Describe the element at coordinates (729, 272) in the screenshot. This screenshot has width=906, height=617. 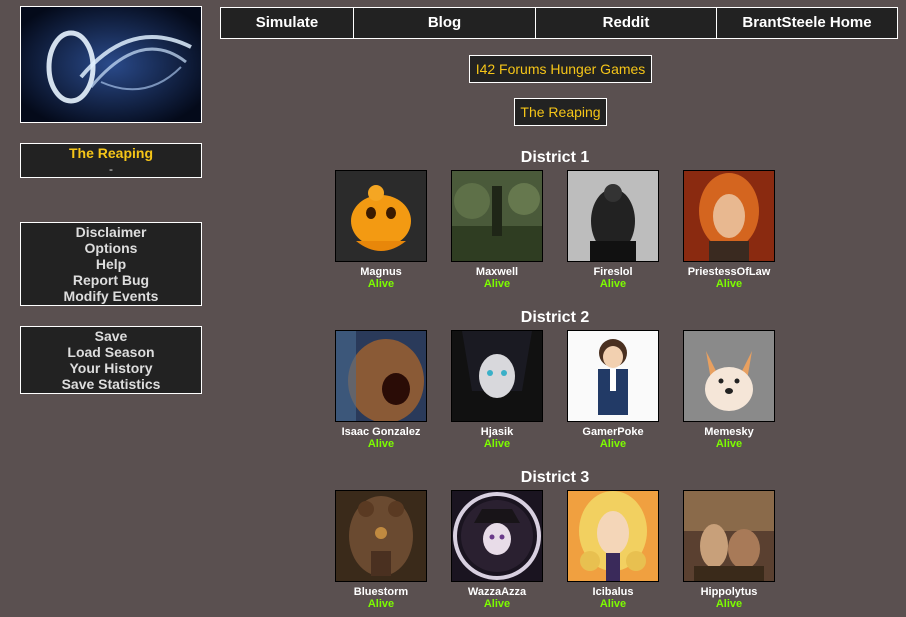
I see `tribute-name: PriestessOfLaw` at that location.